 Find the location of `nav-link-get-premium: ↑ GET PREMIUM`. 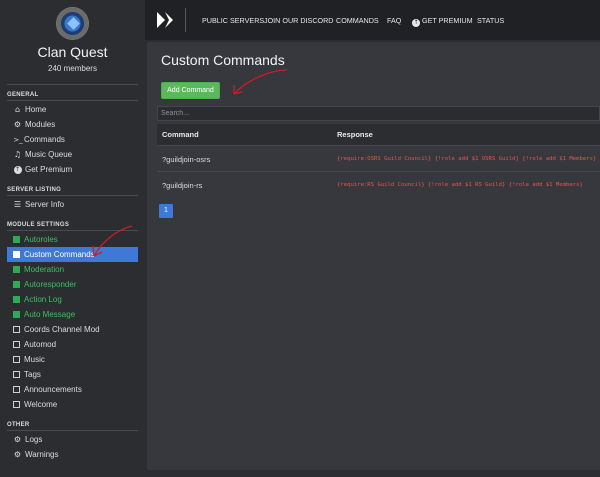

nav-link-get-premium: ↑ GET PREMIUM is located at coordinates (442, 21).